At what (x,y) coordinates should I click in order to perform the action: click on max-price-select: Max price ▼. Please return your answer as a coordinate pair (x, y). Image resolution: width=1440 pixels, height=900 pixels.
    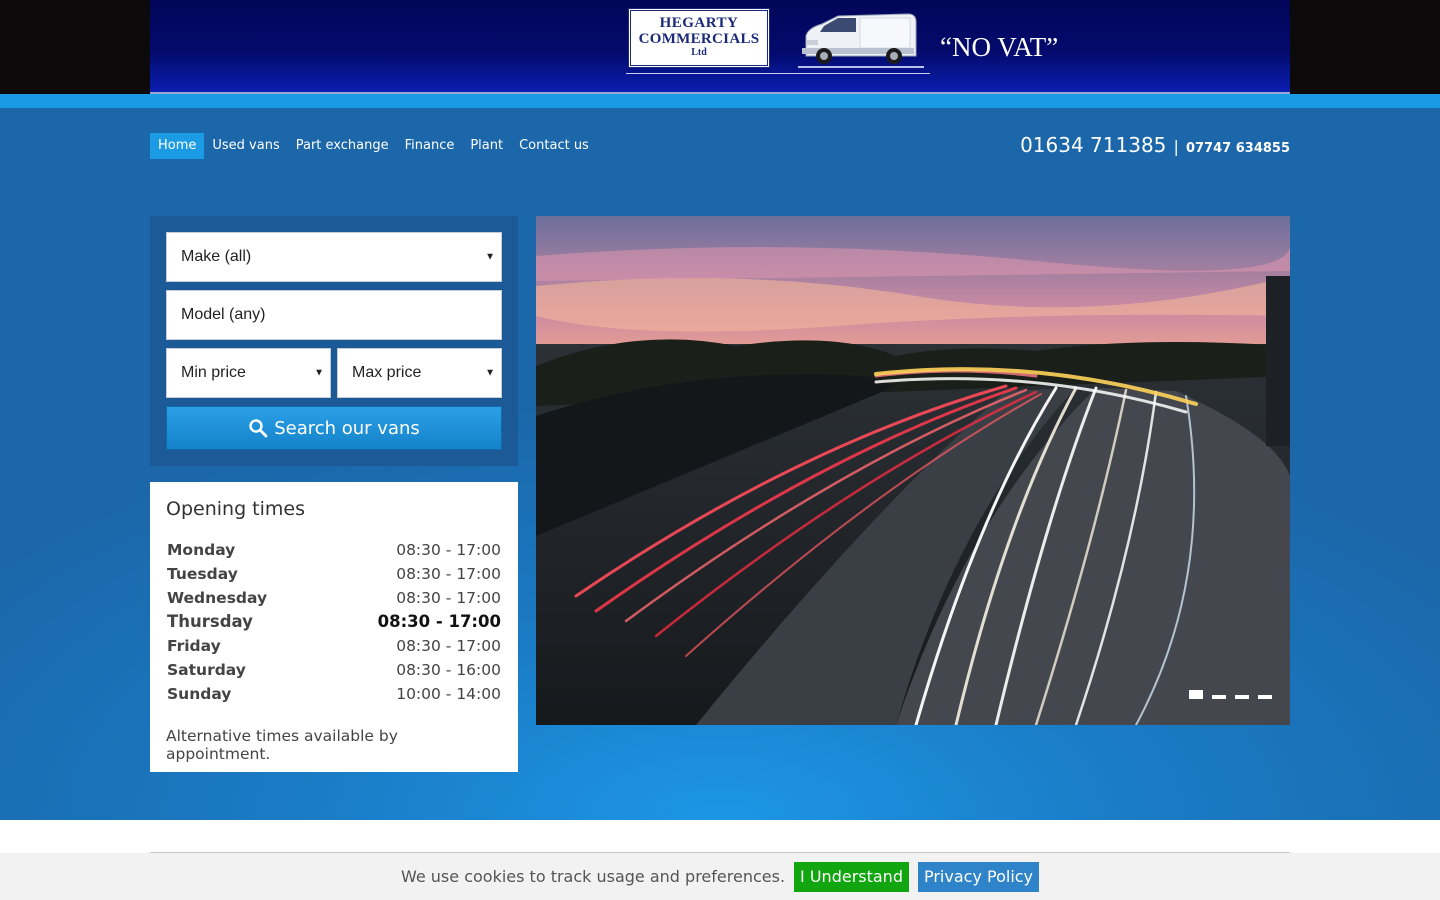
    Looking at the image, I should click on (419, 373).